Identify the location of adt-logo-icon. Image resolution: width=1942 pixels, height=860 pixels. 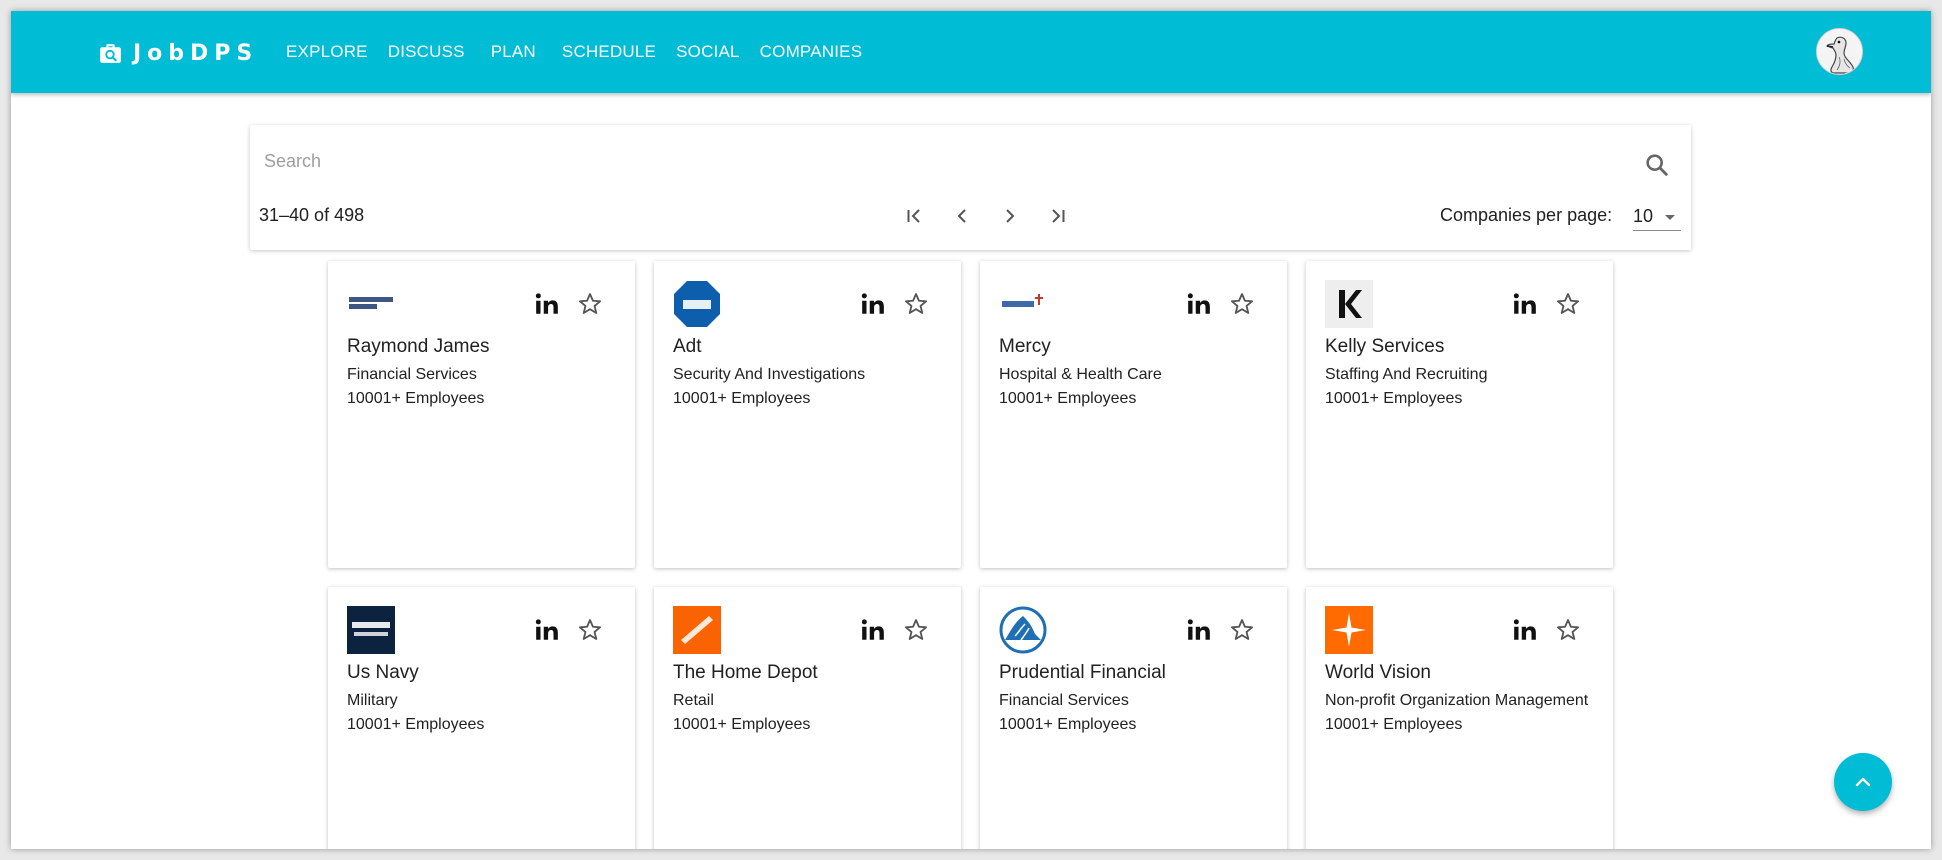
(697, 304).